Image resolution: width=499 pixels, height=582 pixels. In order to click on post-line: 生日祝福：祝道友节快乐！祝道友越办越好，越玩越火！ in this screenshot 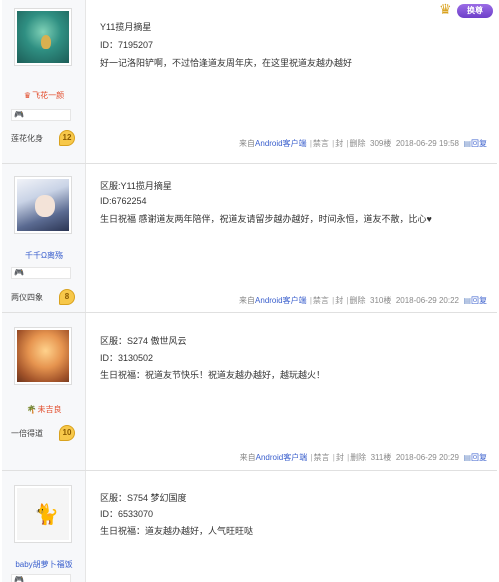, I will do `click(213, 375)`.